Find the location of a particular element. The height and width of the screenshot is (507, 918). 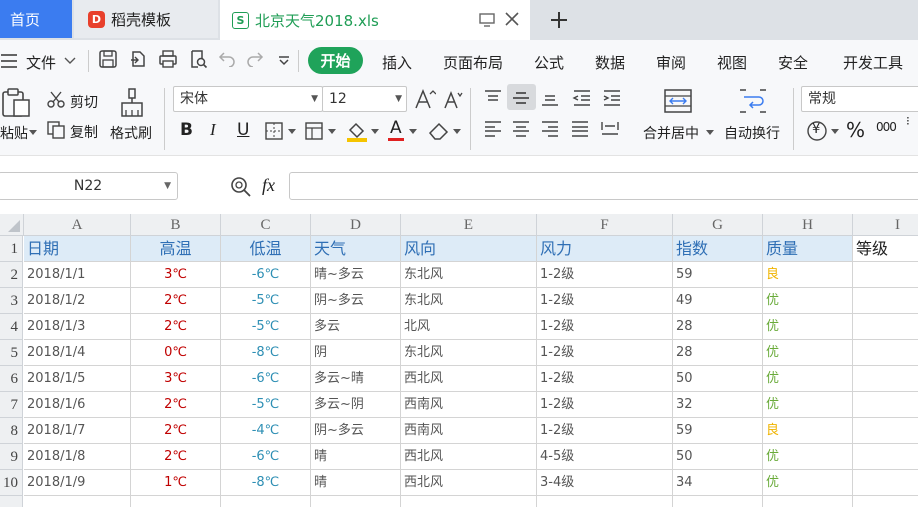

cut-label: 剪切 is located at coordinates (84, 102).